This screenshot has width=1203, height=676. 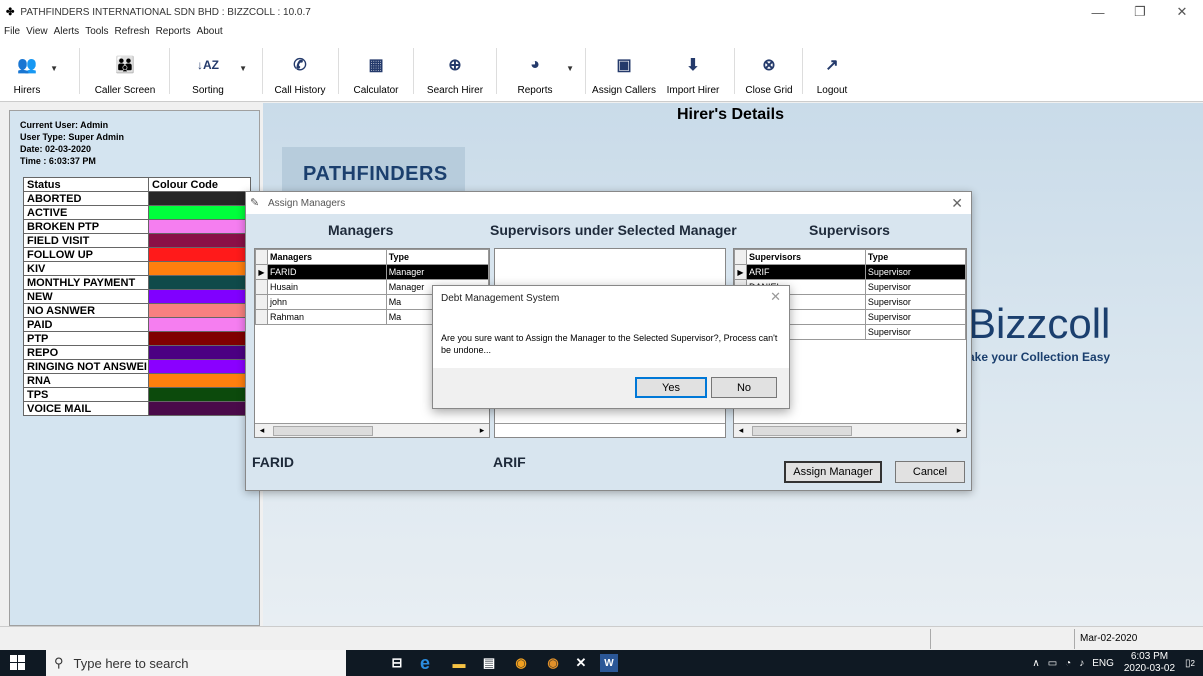 I want to click on supervisors-heading: Supervisors, so click(x=849, y=230).